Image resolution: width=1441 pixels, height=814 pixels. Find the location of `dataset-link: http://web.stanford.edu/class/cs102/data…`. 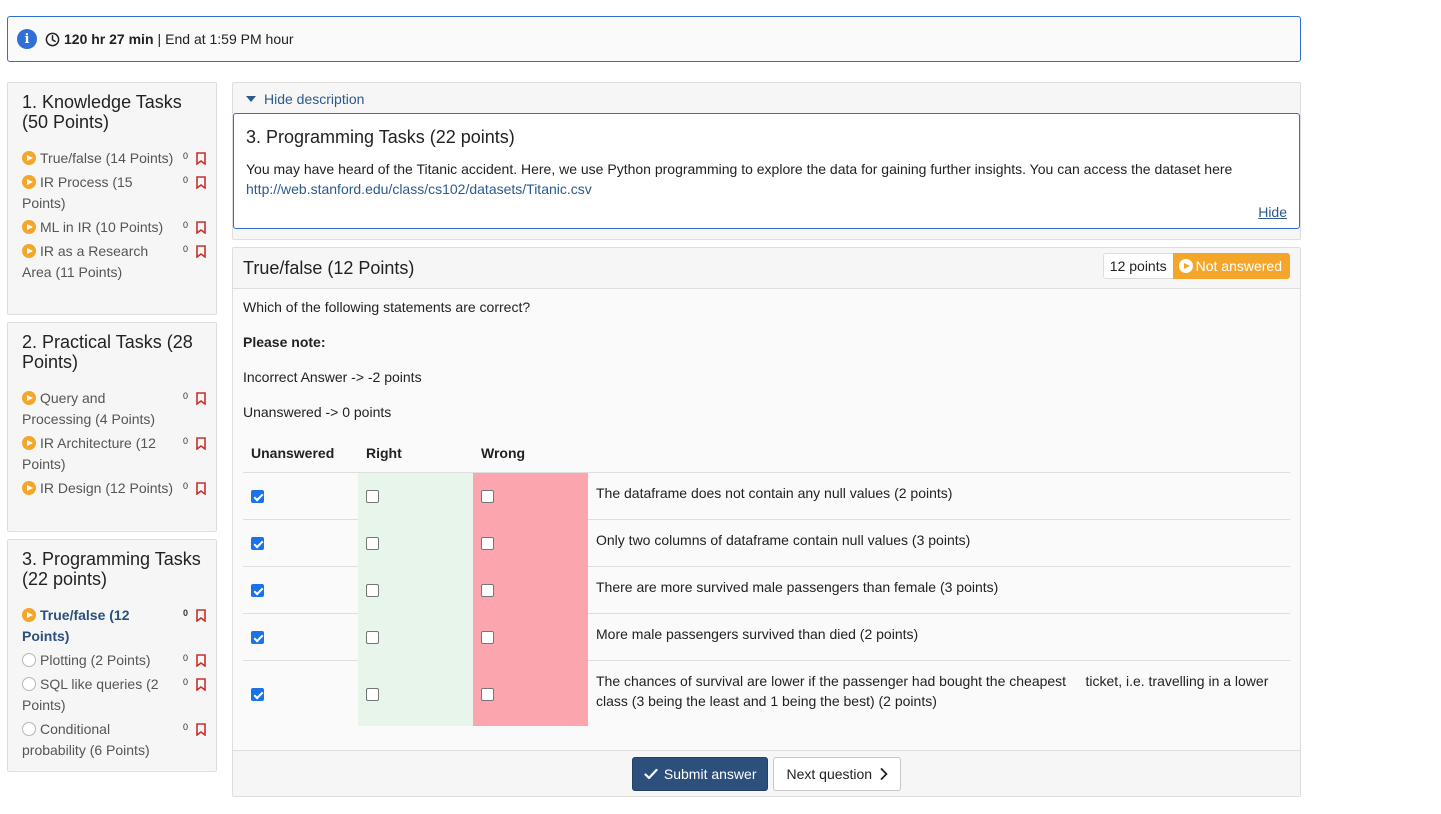

dataset-link: http://web.stanford.edu/class/cs102/data… is located at coordinates (419, 189).